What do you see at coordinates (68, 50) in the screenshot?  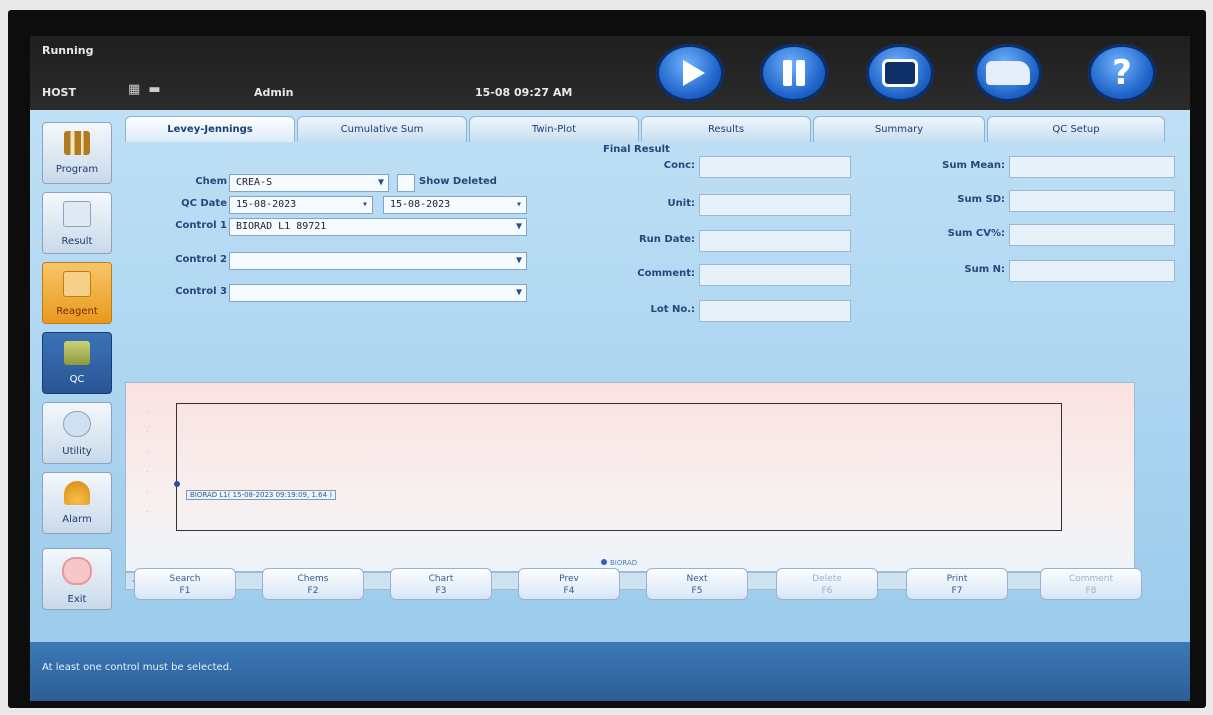 I see `run-status: Running` at bounding box center [68, 50].